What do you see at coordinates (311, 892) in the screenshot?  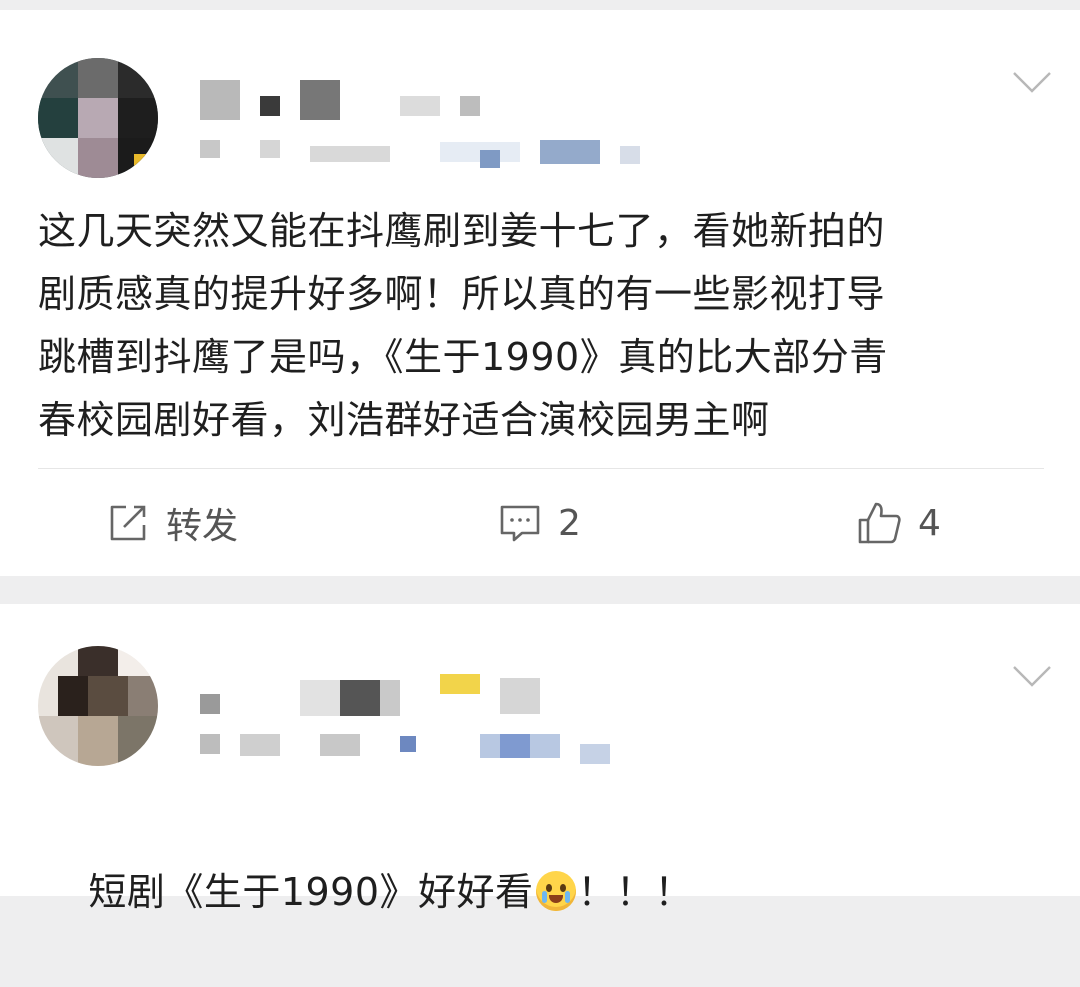 I see `post-body-text: 短剧《生于1990》好好看` at bounding box center [311, 892].